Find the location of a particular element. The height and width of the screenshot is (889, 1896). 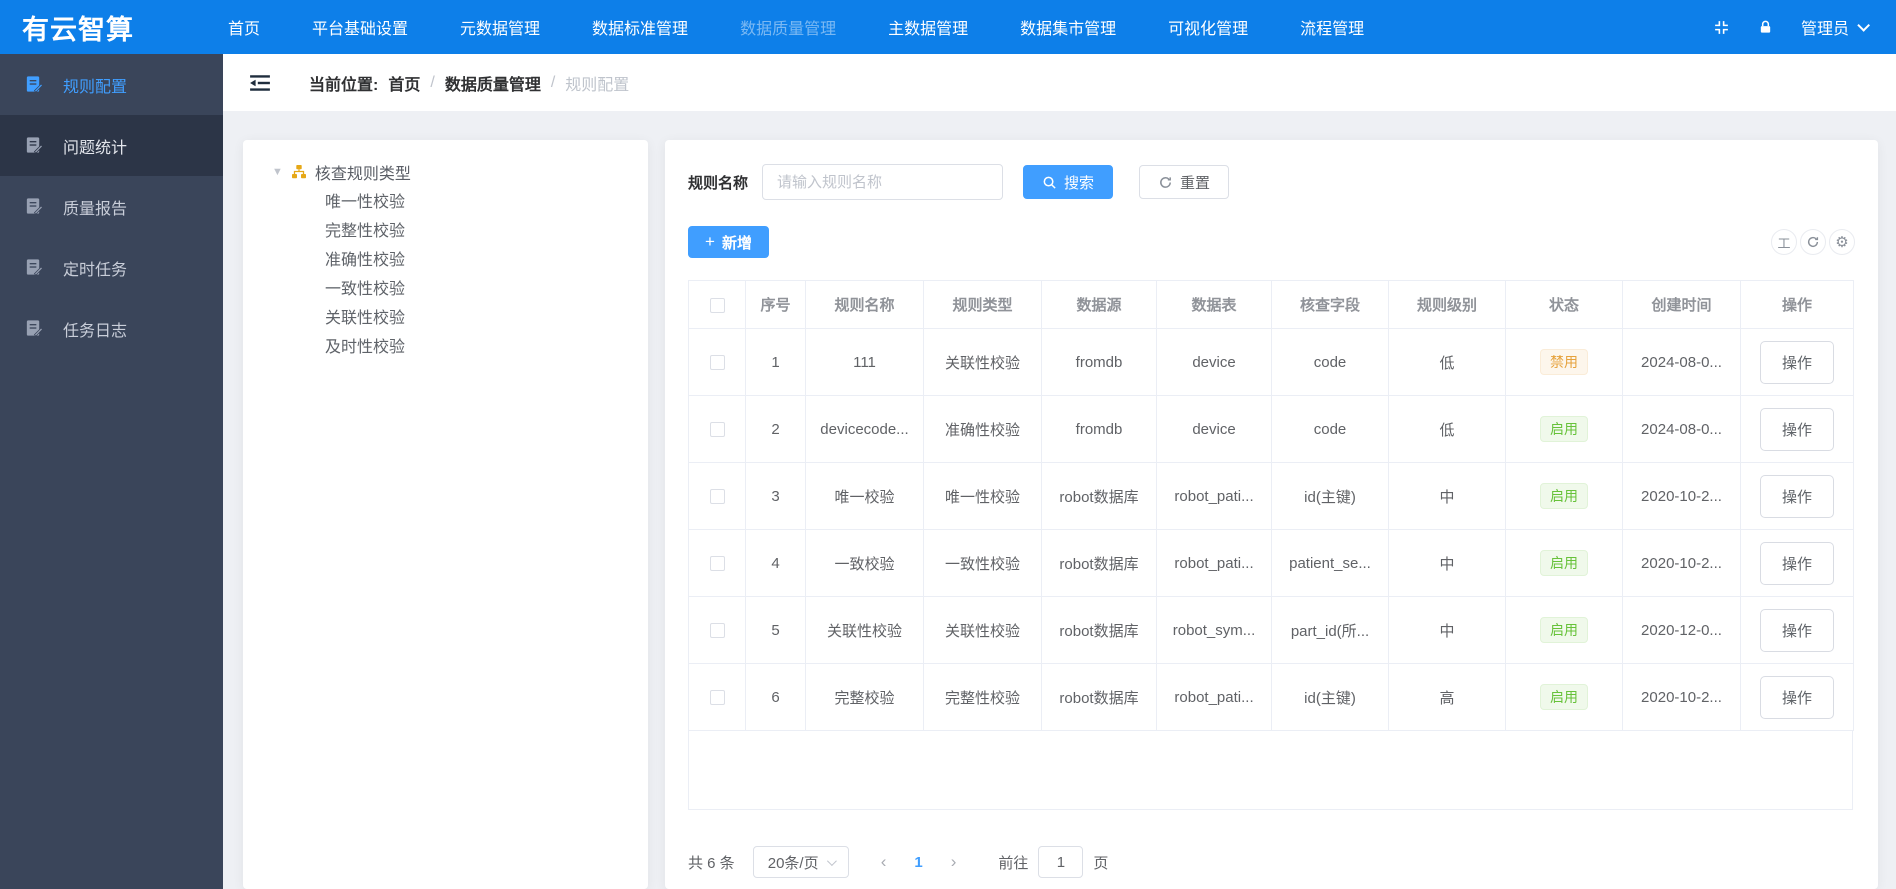

cell-rule-type: 一致性校验 is located at coordinates (982, 563).